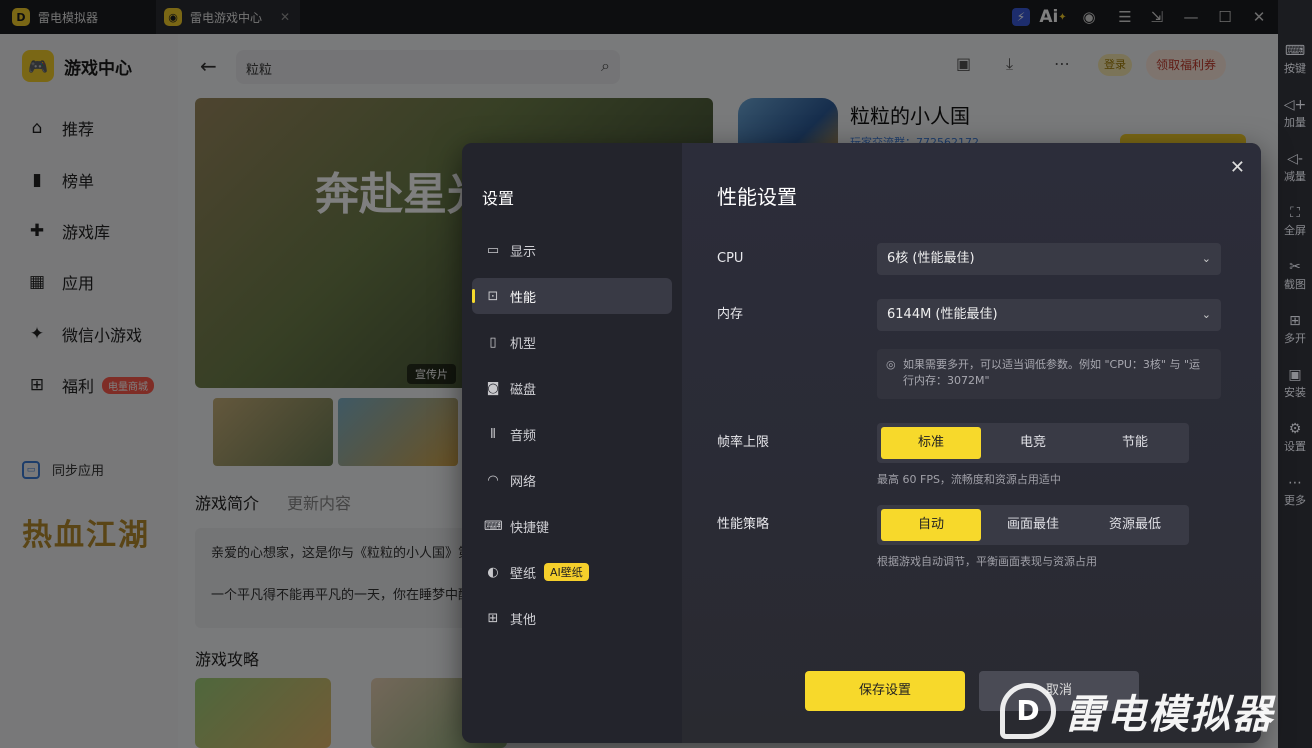 The width and height of the screenshot is (1312, 748). What do you see at coordinates (493, 342) in the screenshot?
I see `phone-icon: ▯` at bounding box center [493, 342].